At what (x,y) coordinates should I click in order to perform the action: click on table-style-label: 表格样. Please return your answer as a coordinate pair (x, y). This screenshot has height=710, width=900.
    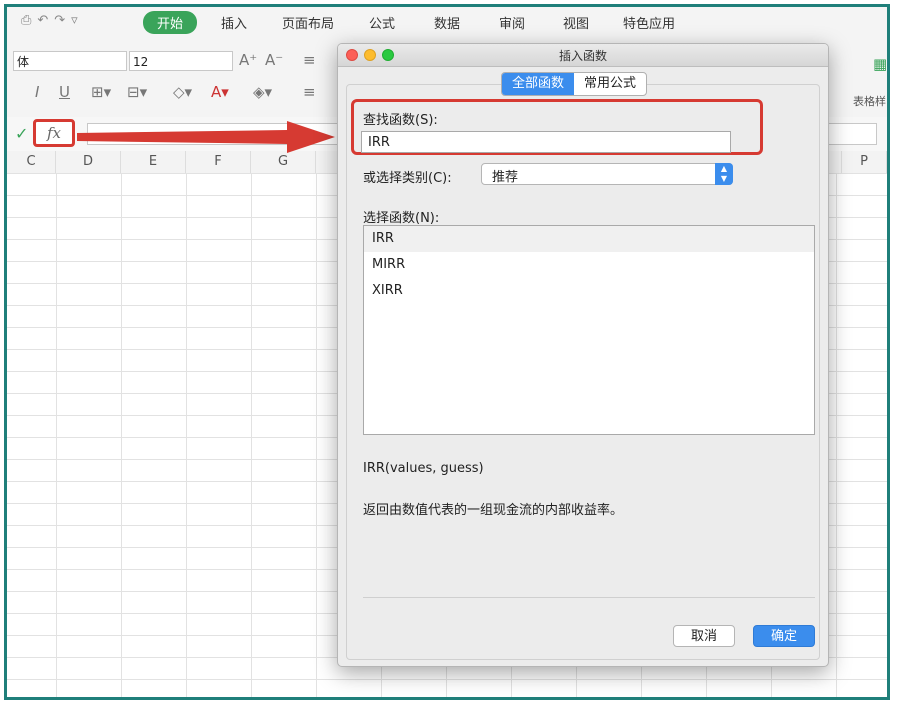
    Looking at the image, I should click on (869, 101).